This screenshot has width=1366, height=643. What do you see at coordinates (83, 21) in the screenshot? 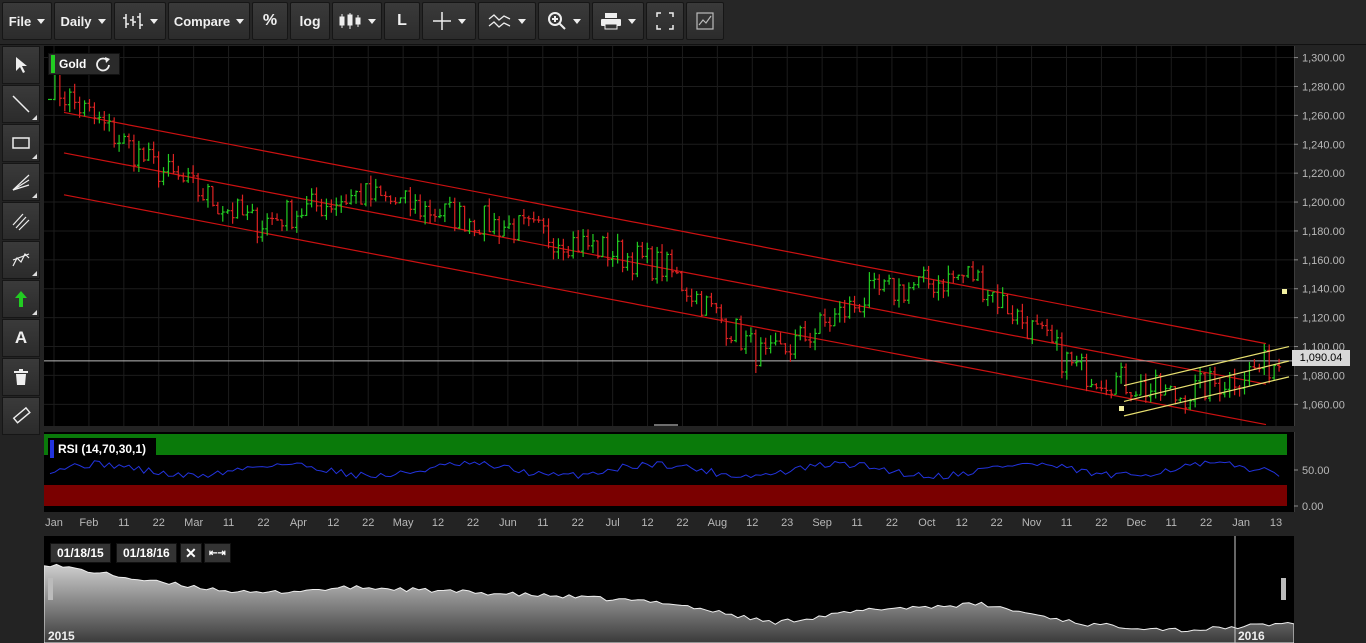
I see `period-menu-button: Daily` at bounding box center [83, 21].